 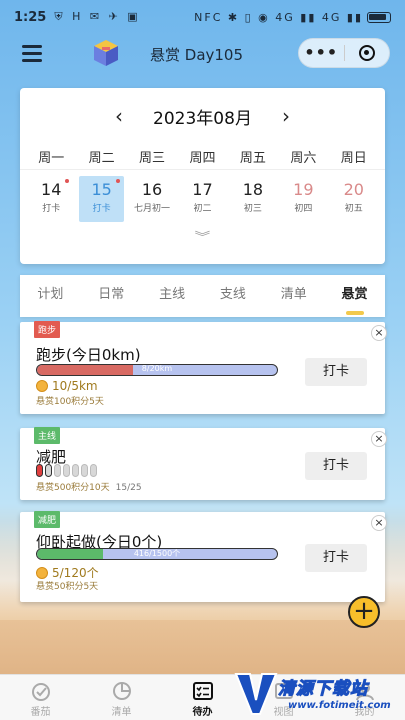 I want to click on tomato-icon, so click(x=40, y=692).